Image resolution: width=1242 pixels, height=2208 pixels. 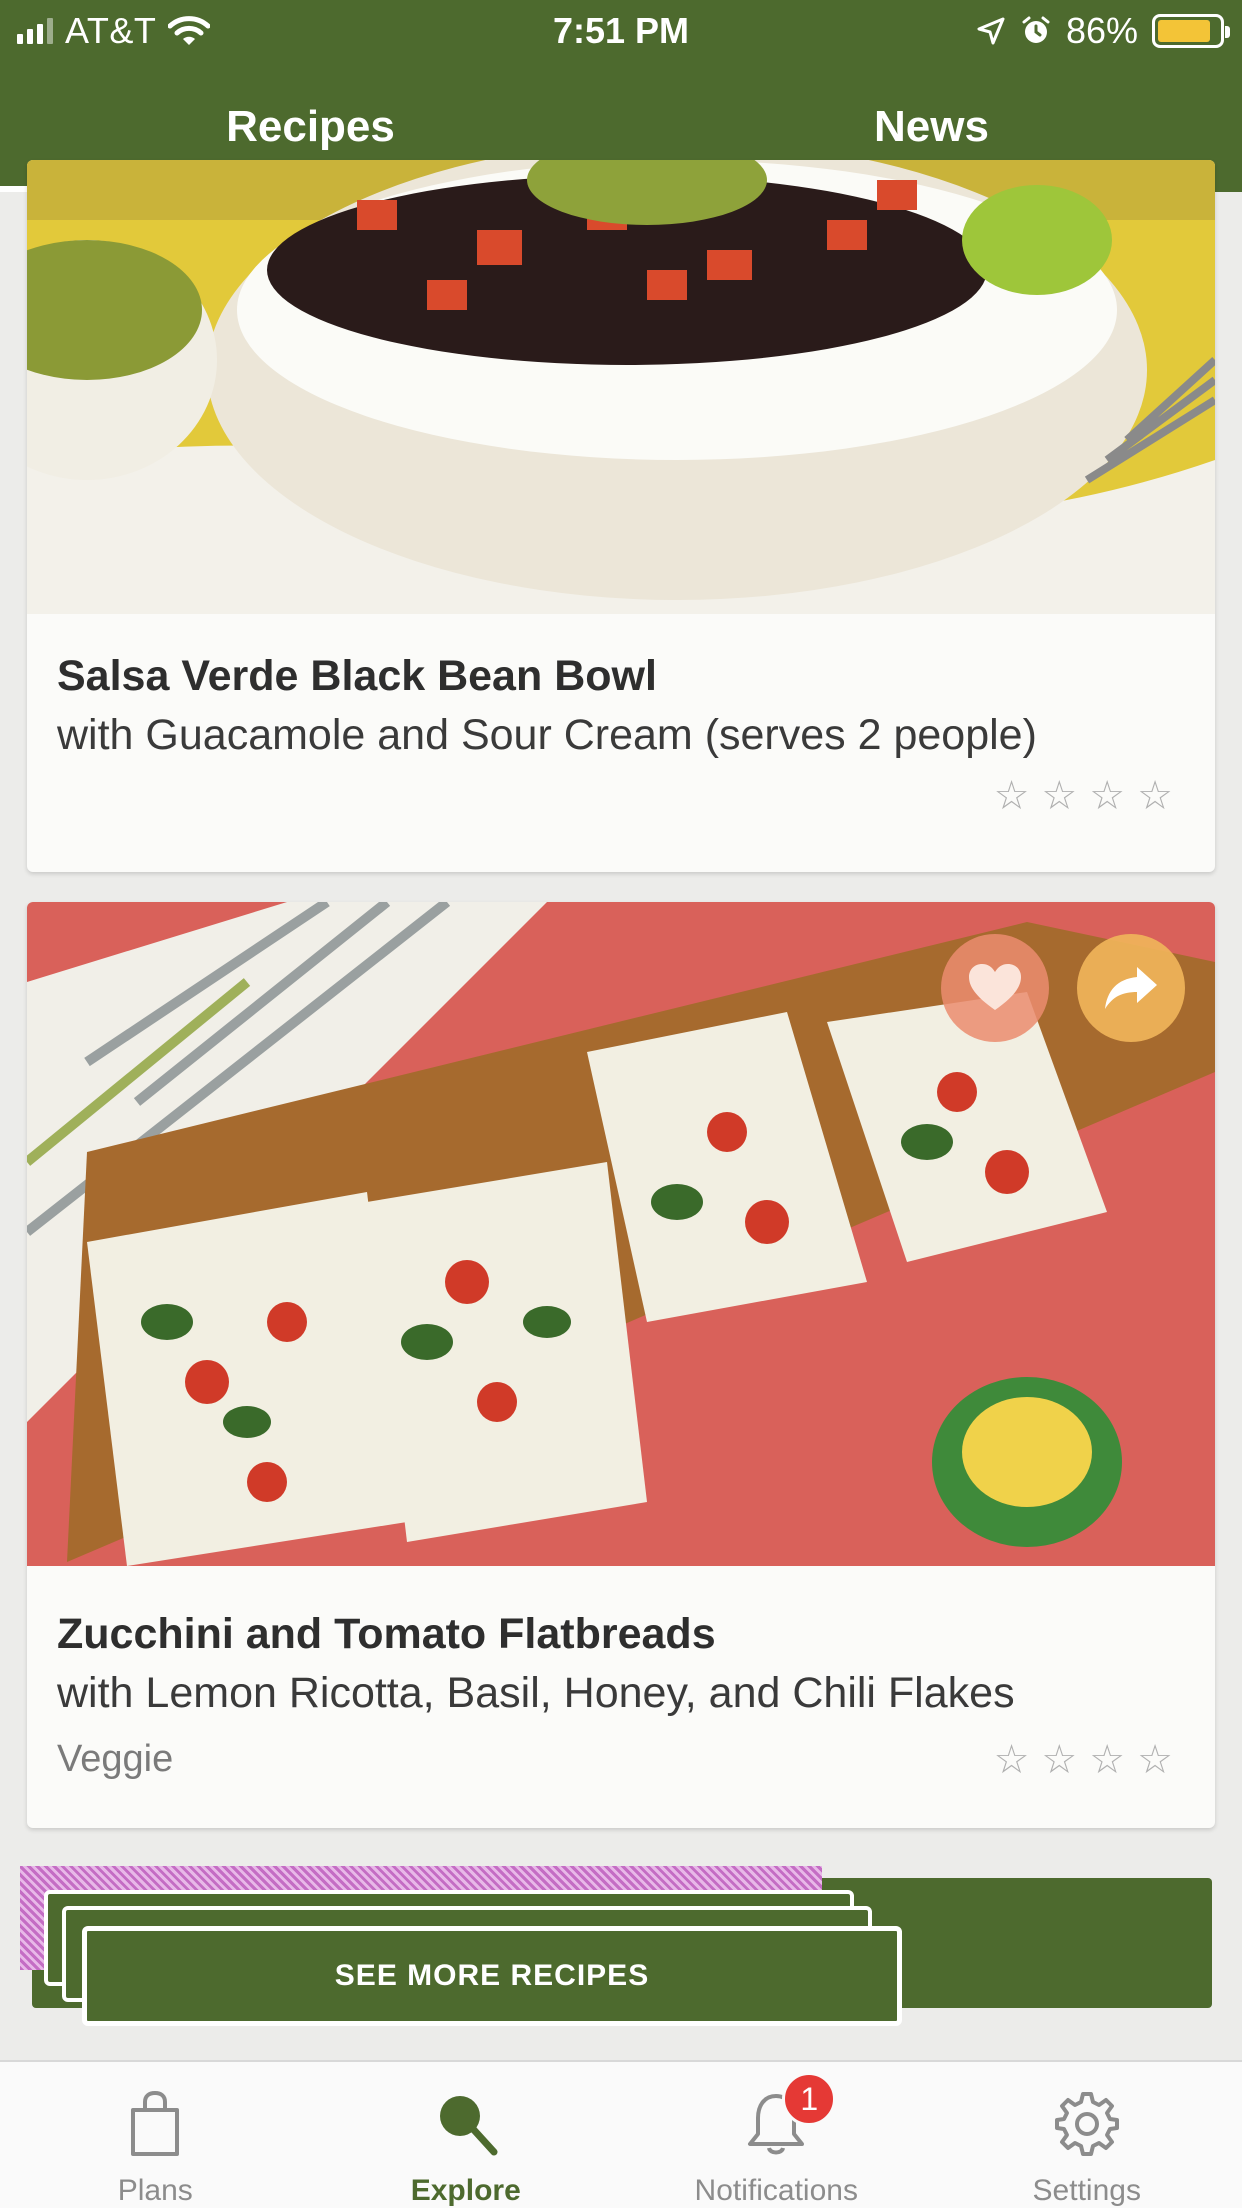 I want to click on nav-item-notifications: 1 Notifications, so click(x=776, y=2135).